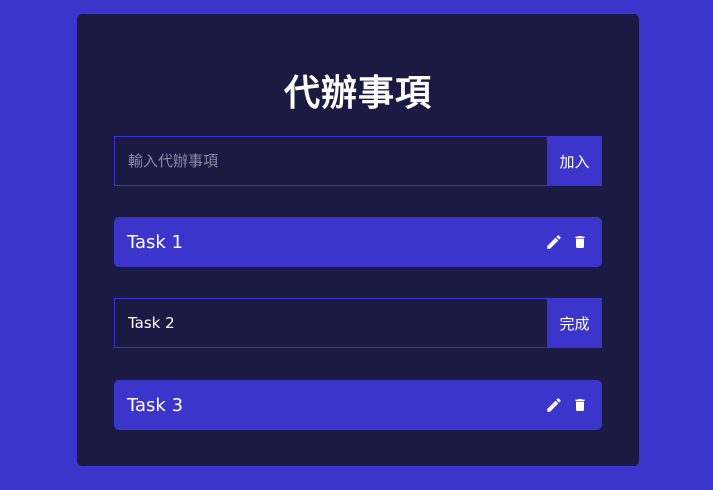 The height and width of the screenshot is (490, 713). I want to click on todo-item: Task 3, so click(358, 405).